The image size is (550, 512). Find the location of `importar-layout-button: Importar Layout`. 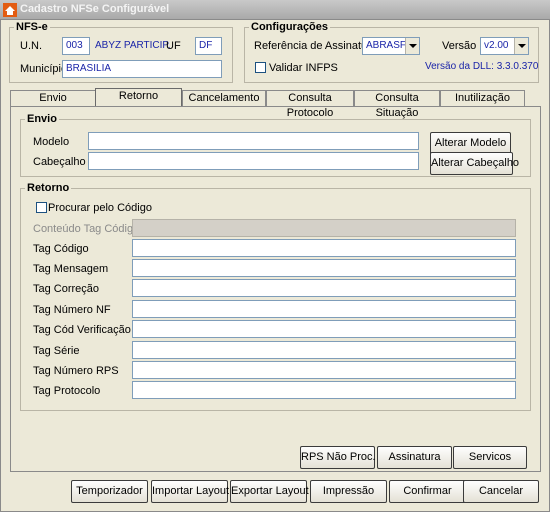

importar-layout-button: Importar Layout is located at coordinates (190, 491).